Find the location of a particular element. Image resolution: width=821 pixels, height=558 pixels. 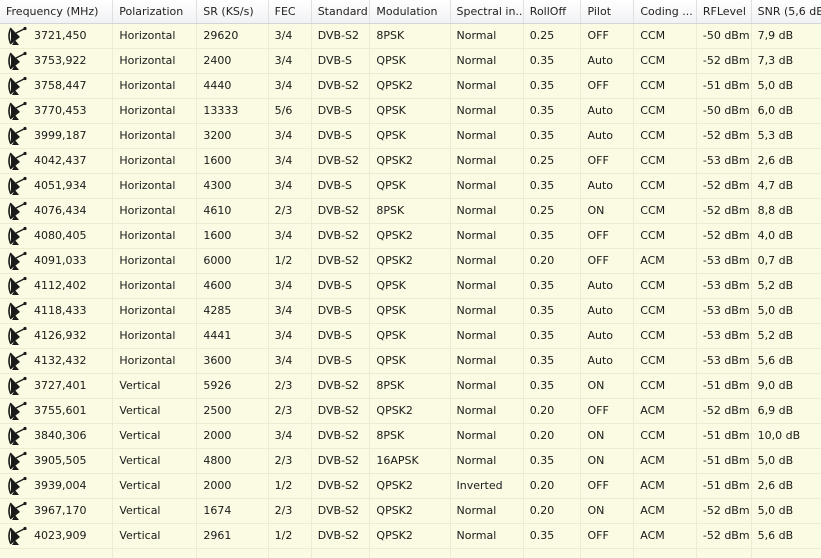

column-header-modulation: Modulation is located at coordinates (410, 11).